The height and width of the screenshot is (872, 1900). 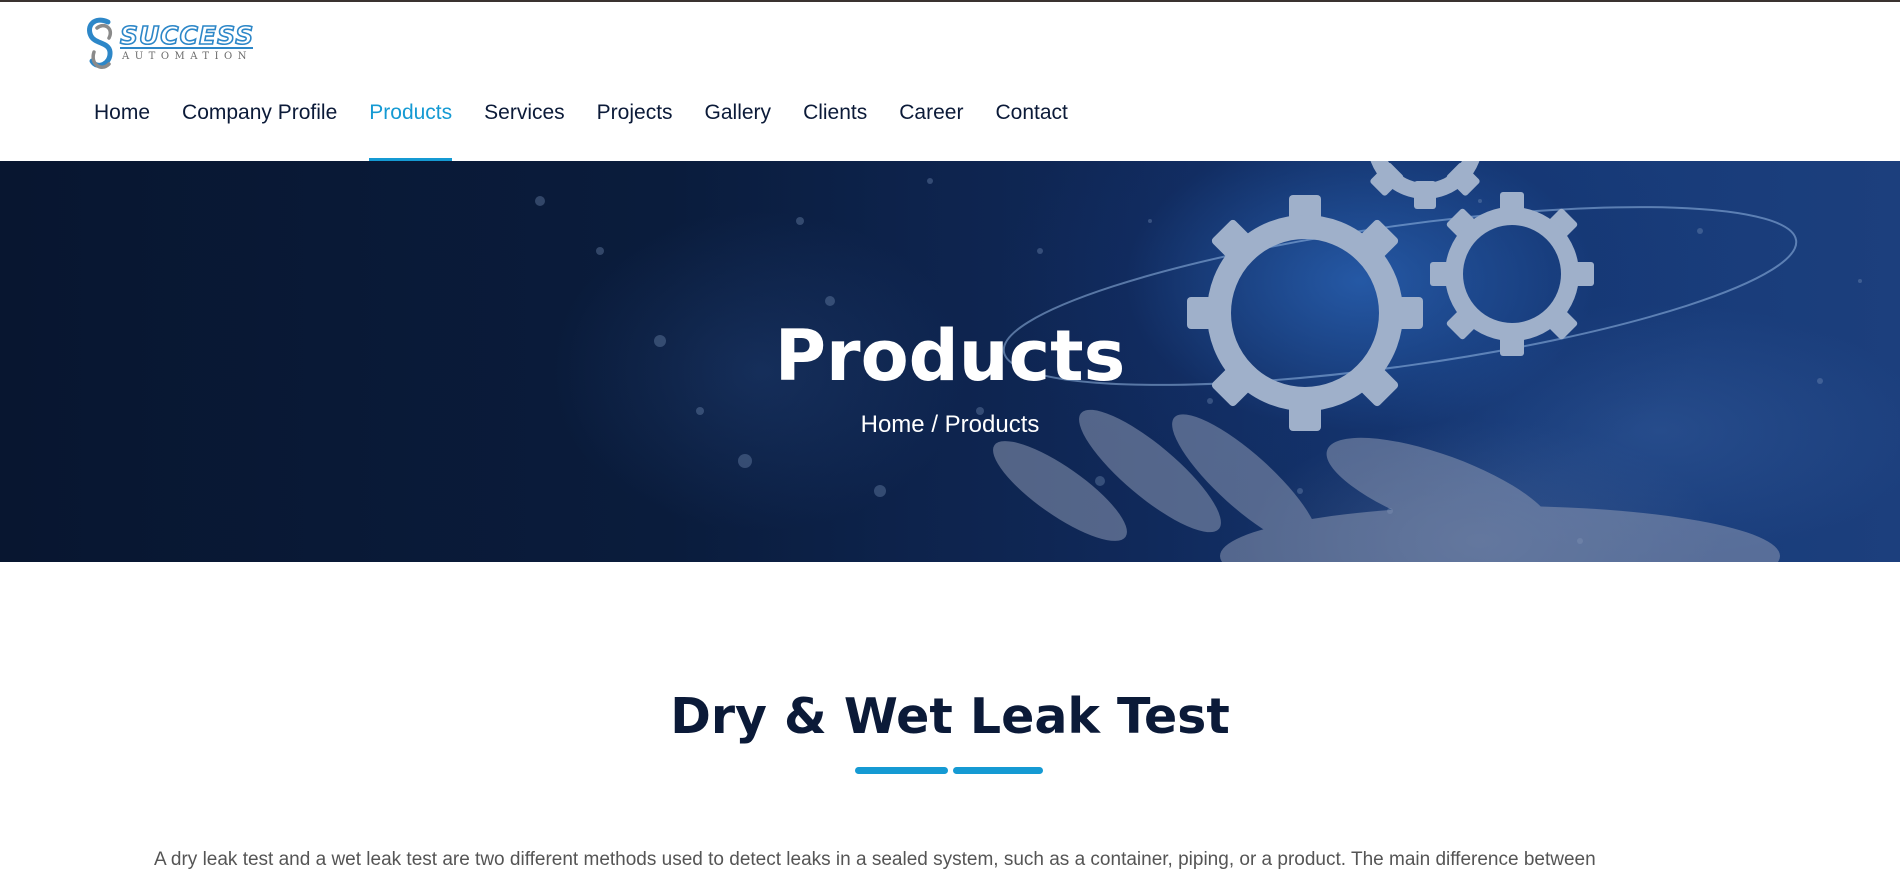 I want to click on section-title: Dry & Wet Leak Test, so click(x=950, y=716).